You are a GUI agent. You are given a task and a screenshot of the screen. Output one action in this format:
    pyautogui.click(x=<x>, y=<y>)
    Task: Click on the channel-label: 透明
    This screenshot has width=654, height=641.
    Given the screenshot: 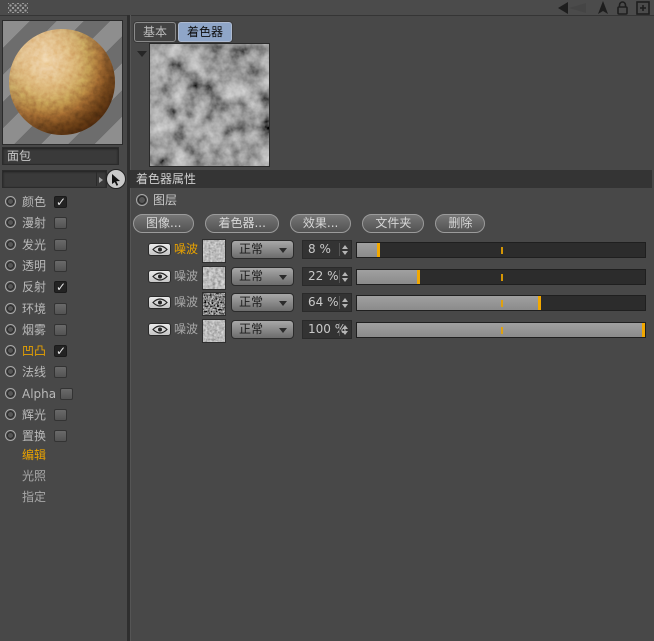 What is the action you would take?
    pyautogui.click(x=34, y=266)
    